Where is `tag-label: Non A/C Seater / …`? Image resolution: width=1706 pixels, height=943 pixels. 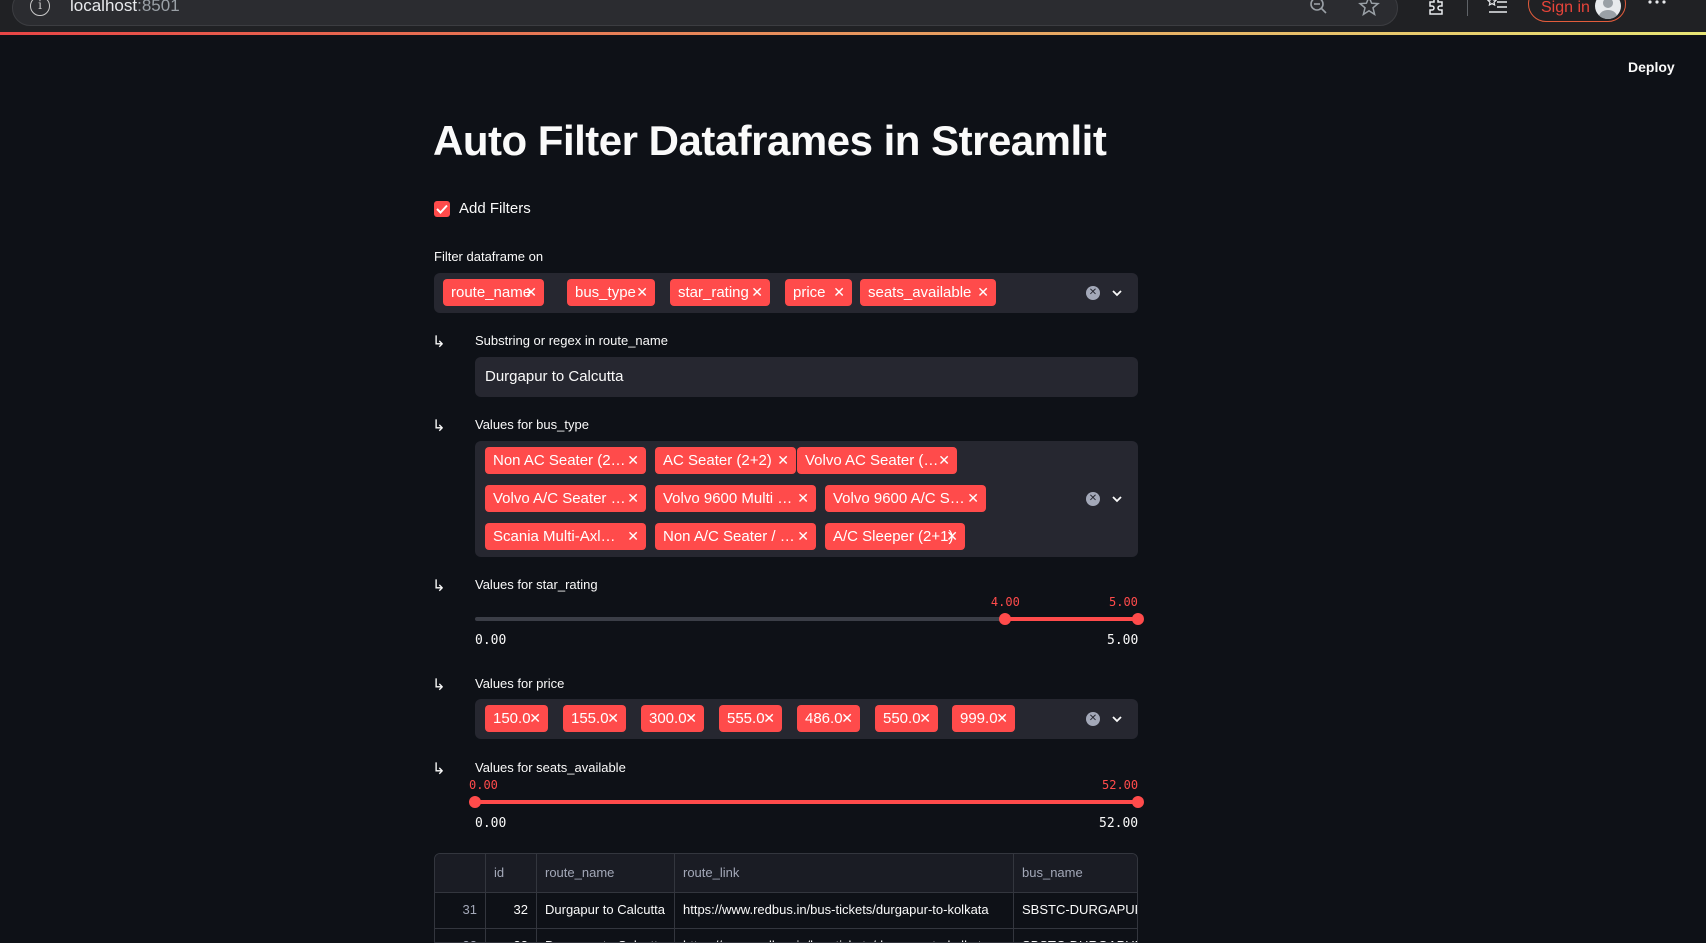
tag-label: Non A/C Seater / … is located at coordinates (729, 536).